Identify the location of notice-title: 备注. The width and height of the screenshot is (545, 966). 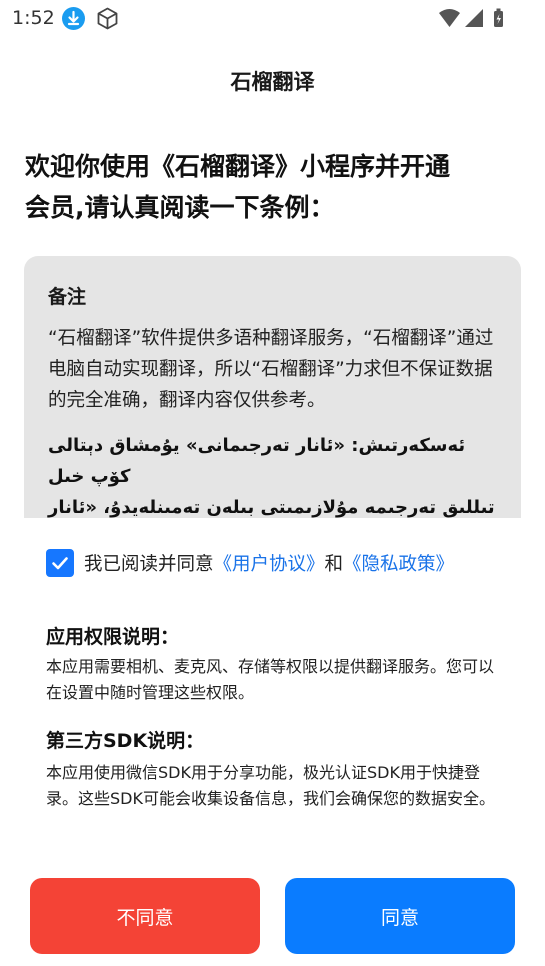
(67, 297).